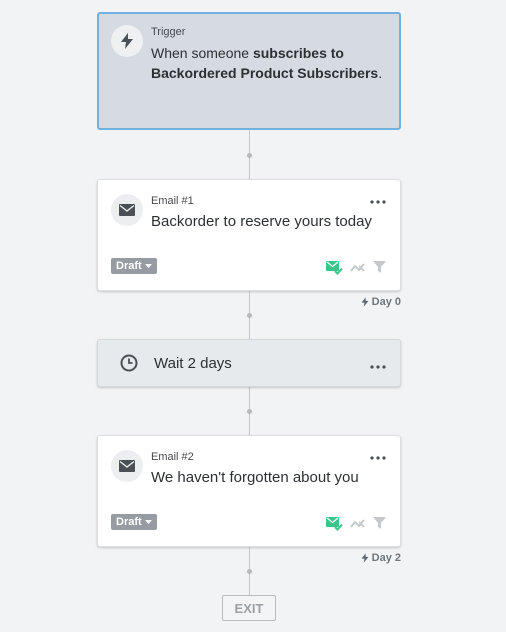  I want to click on wait-text: Wait 2 days, so click(193, 363).